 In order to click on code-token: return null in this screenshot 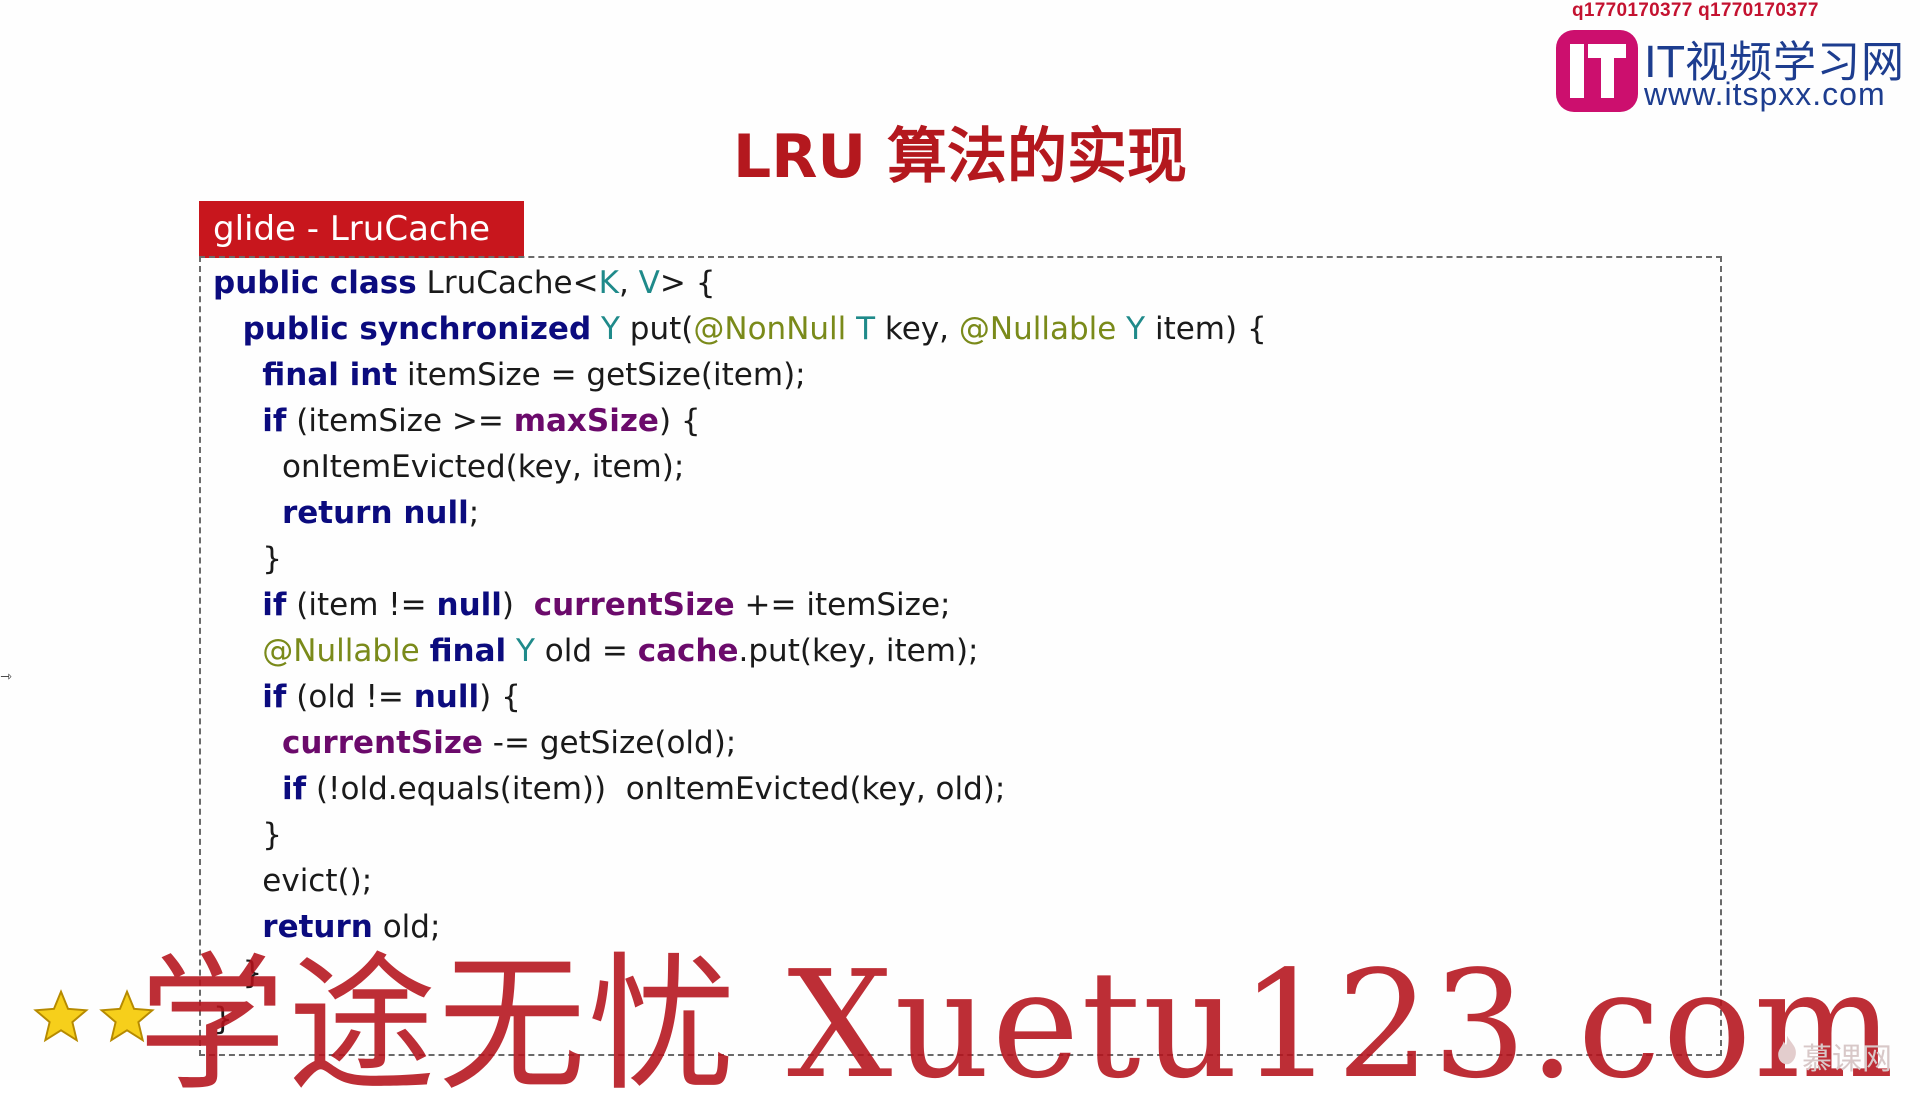, I will do `click(375, 513)`.